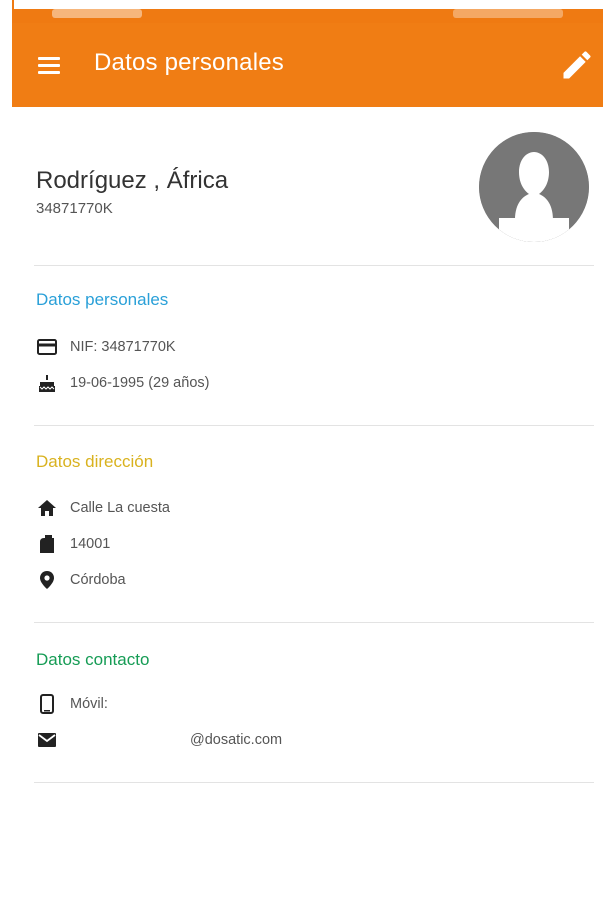 The height and width of the screenshot is (900, 603). I want to click on nif-value: NIF: 34871770K, so click(123, 347).